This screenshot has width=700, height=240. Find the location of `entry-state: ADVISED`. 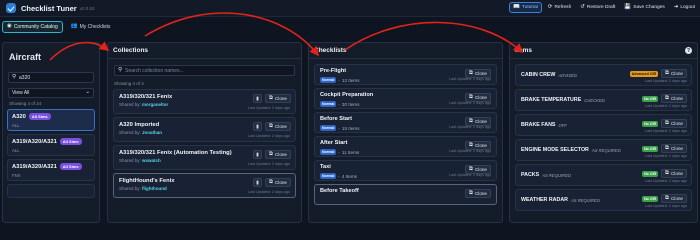

entry-state: ADVISED is located at coordinates (567, 75).